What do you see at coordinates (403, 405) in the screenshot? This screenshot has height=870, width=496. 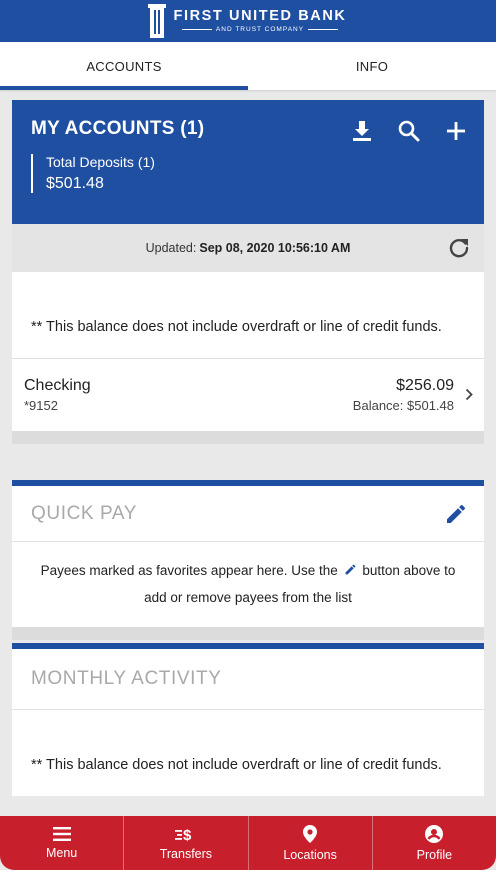 I see `account-balance: Balance: $501.48` at bounding box center [403, 405].